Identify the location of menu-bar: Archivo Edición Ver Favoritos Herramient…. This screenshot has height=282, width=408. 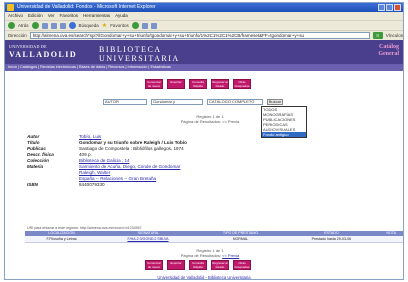
(204, 16).